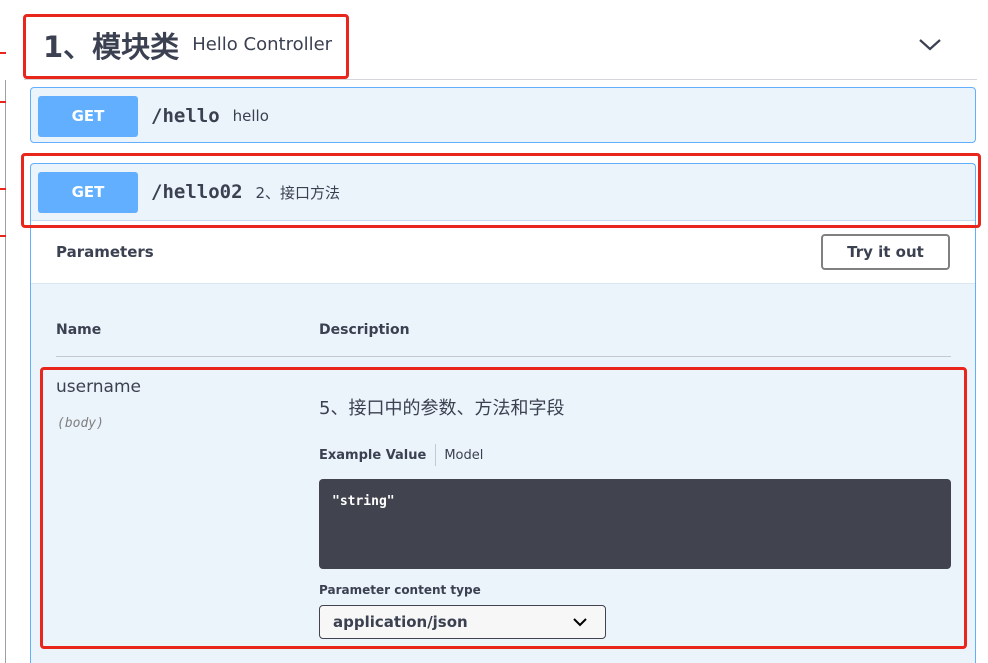 This screenshot has height=663, width=988. What do you see at coordinates (80, 423) in the screenshot?
I see `parameter-location: (body)` at bounding box center [80, 423].